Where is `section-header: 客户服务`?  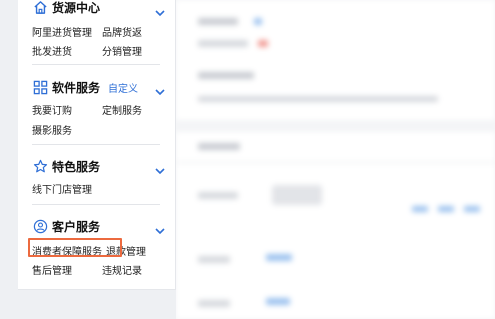 section-header: 客户服务 is located at coordinates (66, 226).